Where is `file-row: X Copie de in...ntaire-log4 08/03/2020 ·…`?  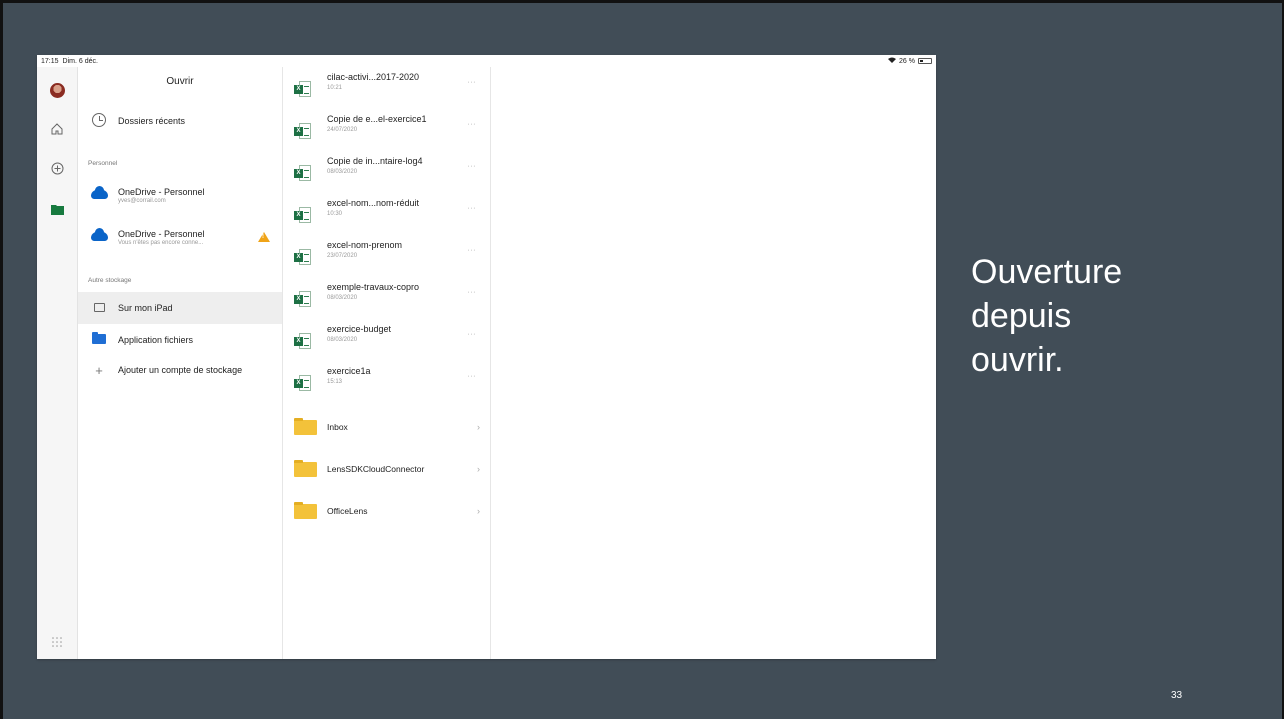
file-row: X Copie de in...ntaire-log4 08/03/2020 ·… is located at coordinates (387, 173).